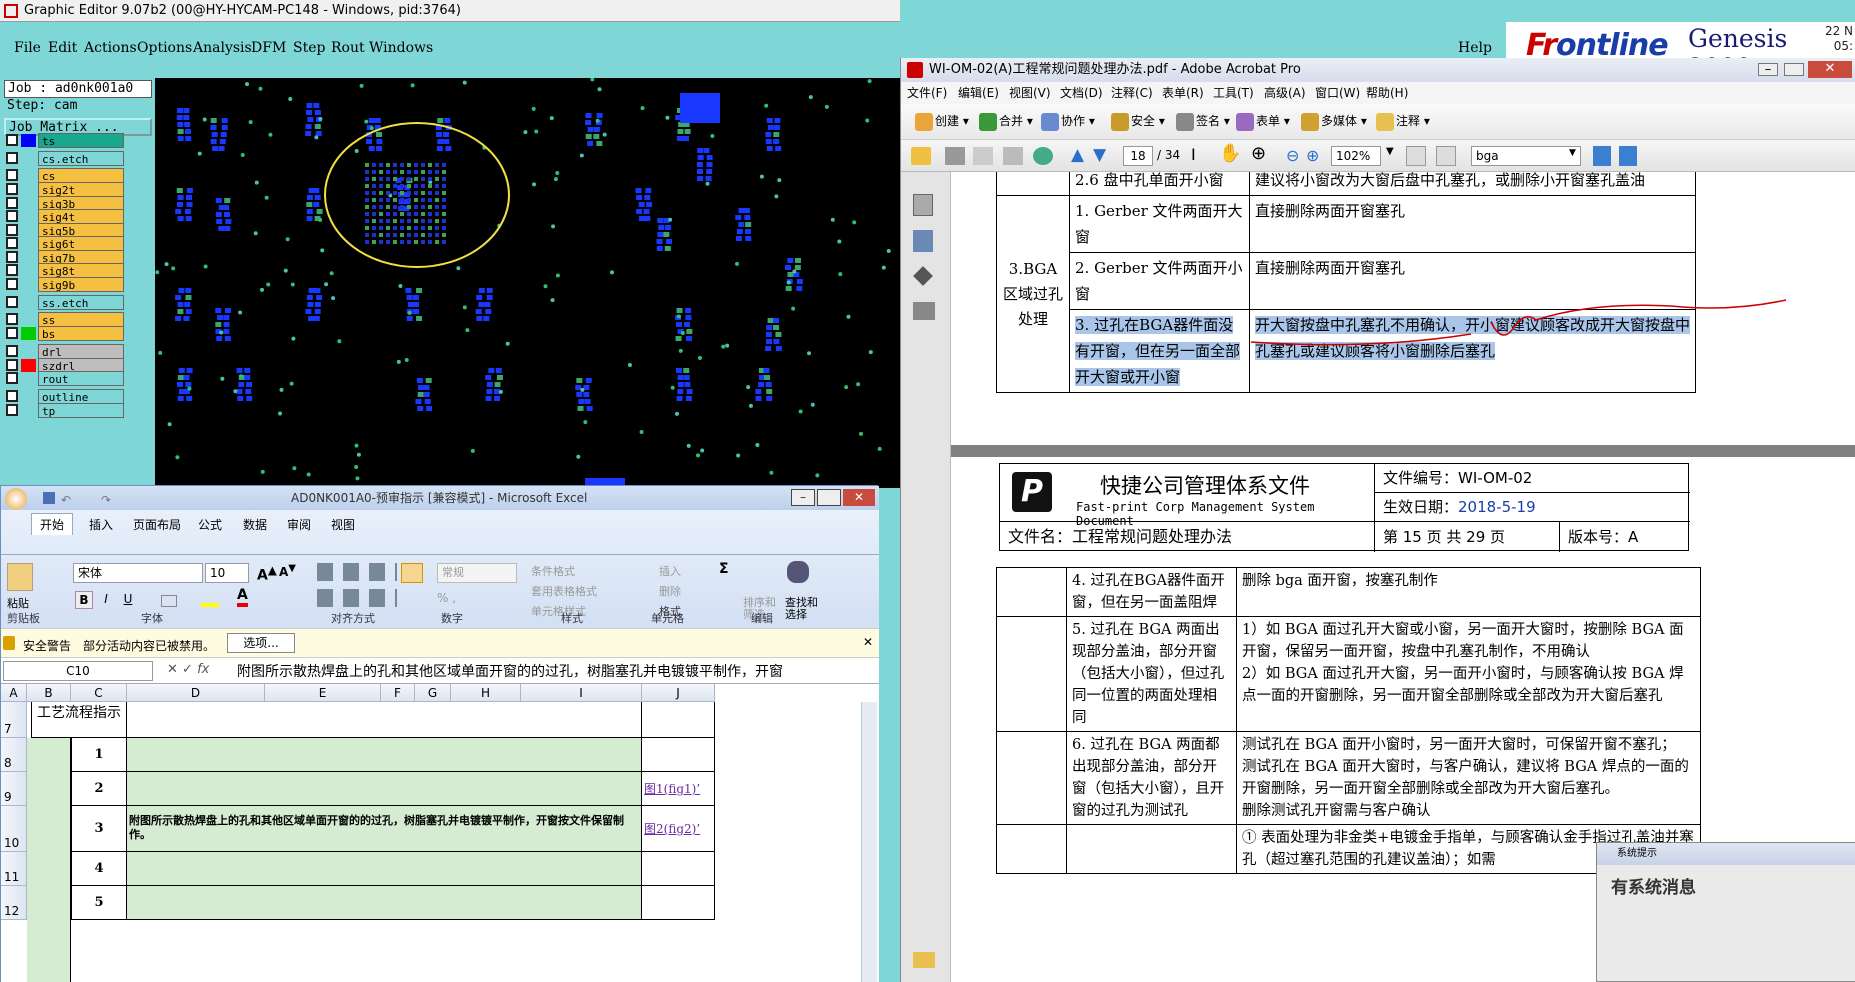 The width and height of the screenshot is (1855, 982). What do you see at coordinates (942, 121) in the screenshot?
I see `toolbar-0: 创建 ▾` at bounding box center [942, 121].